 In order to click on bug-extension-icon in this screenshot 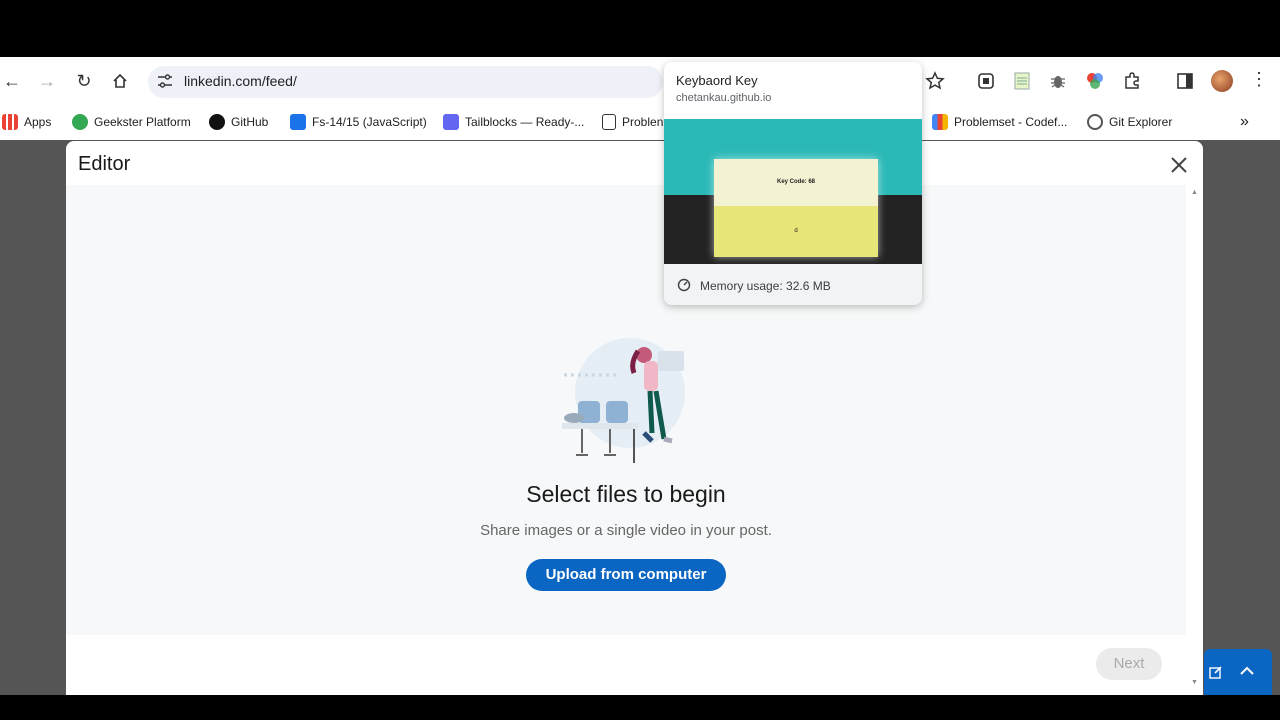, I will do `click(1058, 81)`.